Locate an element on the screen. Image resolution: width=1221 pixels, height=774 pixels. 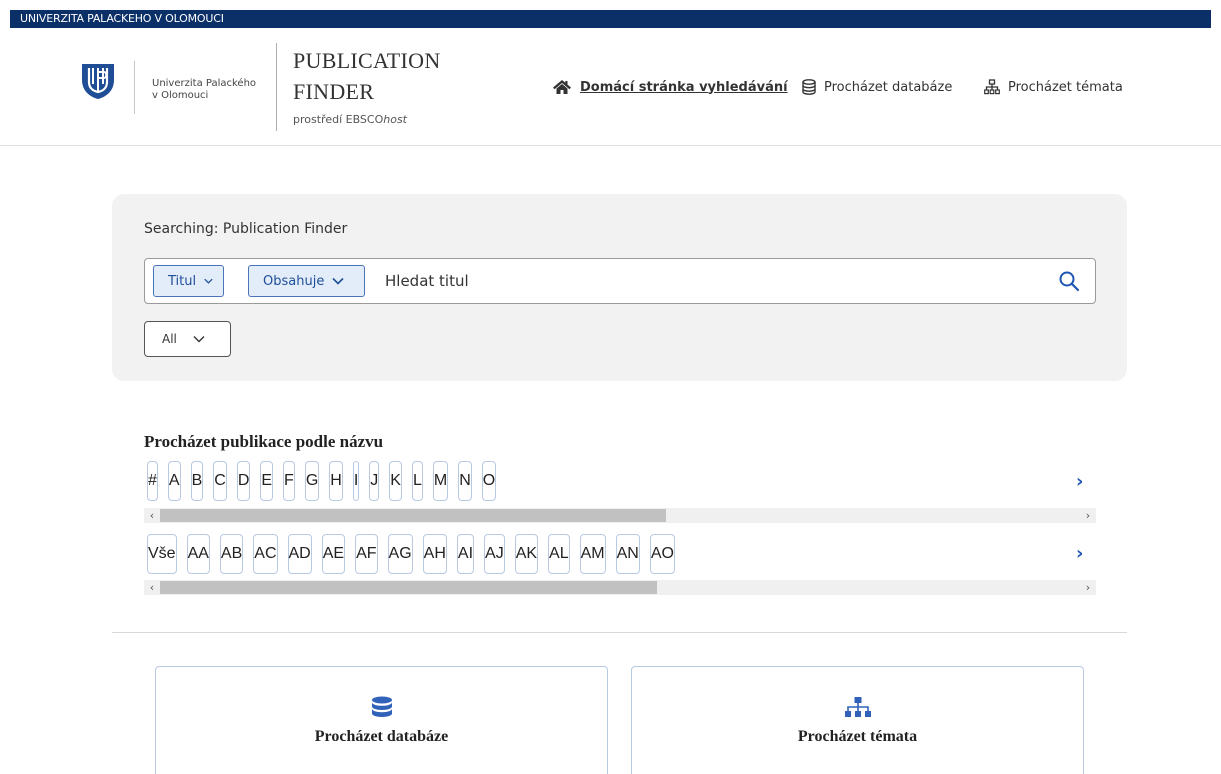
search-icon is located at coordinates (1069, 281).